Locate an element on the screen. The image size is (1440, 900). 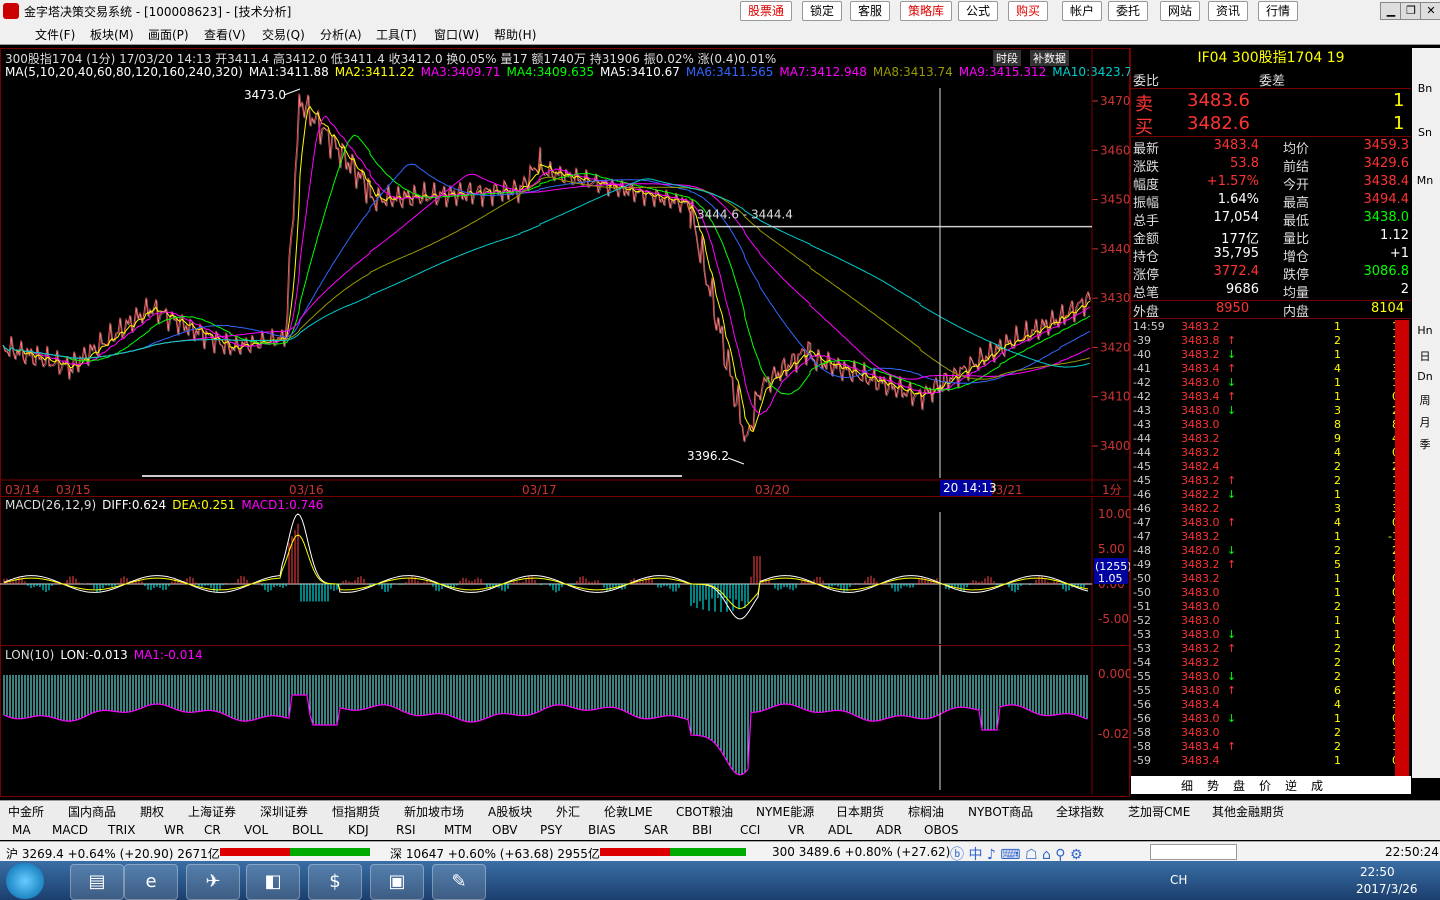
app-money-icon: $ is located at coordinates (335, 882).